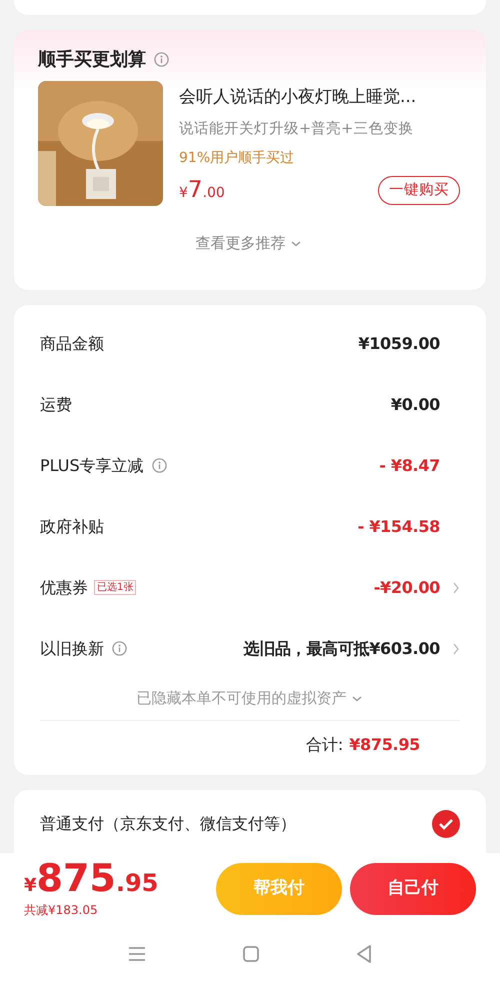  Describe the element at coordinates (415, 405) in the screenshot. I see `fee-value: ¥0.00` at that location.